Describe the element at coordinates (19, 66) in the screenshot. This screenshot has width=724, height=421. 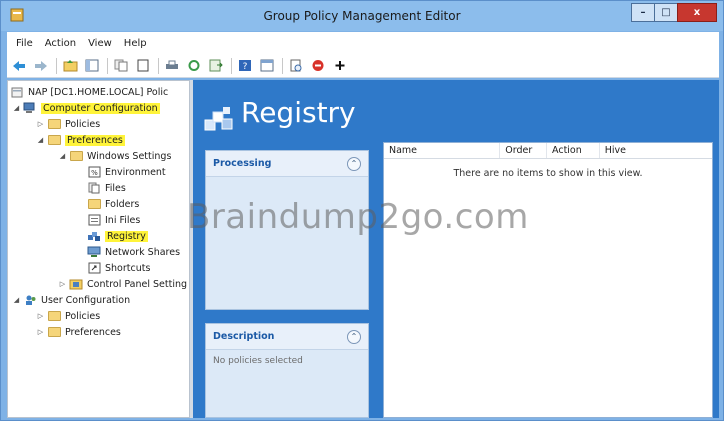
I see `back-icon` at that location.